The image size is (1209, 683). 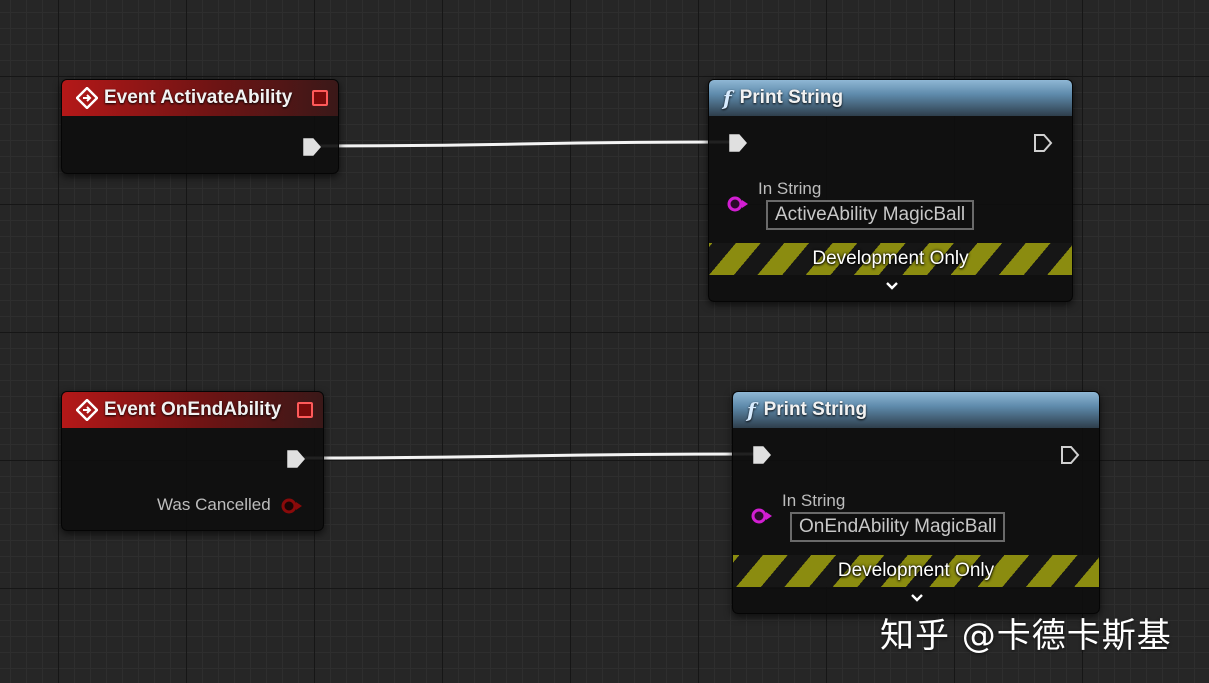 I want to click on in-string-input: ActiveAbility MagicBall, so click(x=870, y=215).